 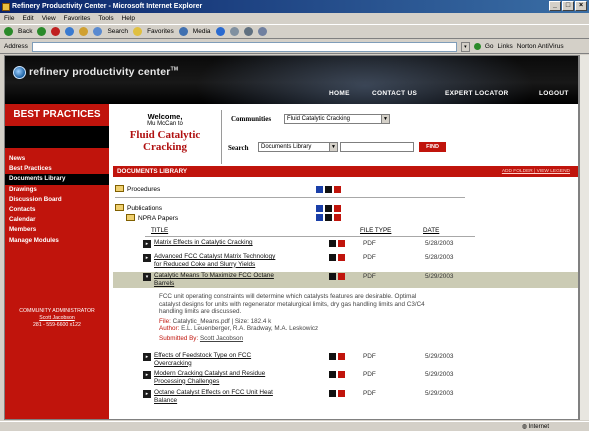 What do you see at coordinates (339, 93) in the screenshot?
I see `nav-home: HOME` at bounding box center [339, 93].